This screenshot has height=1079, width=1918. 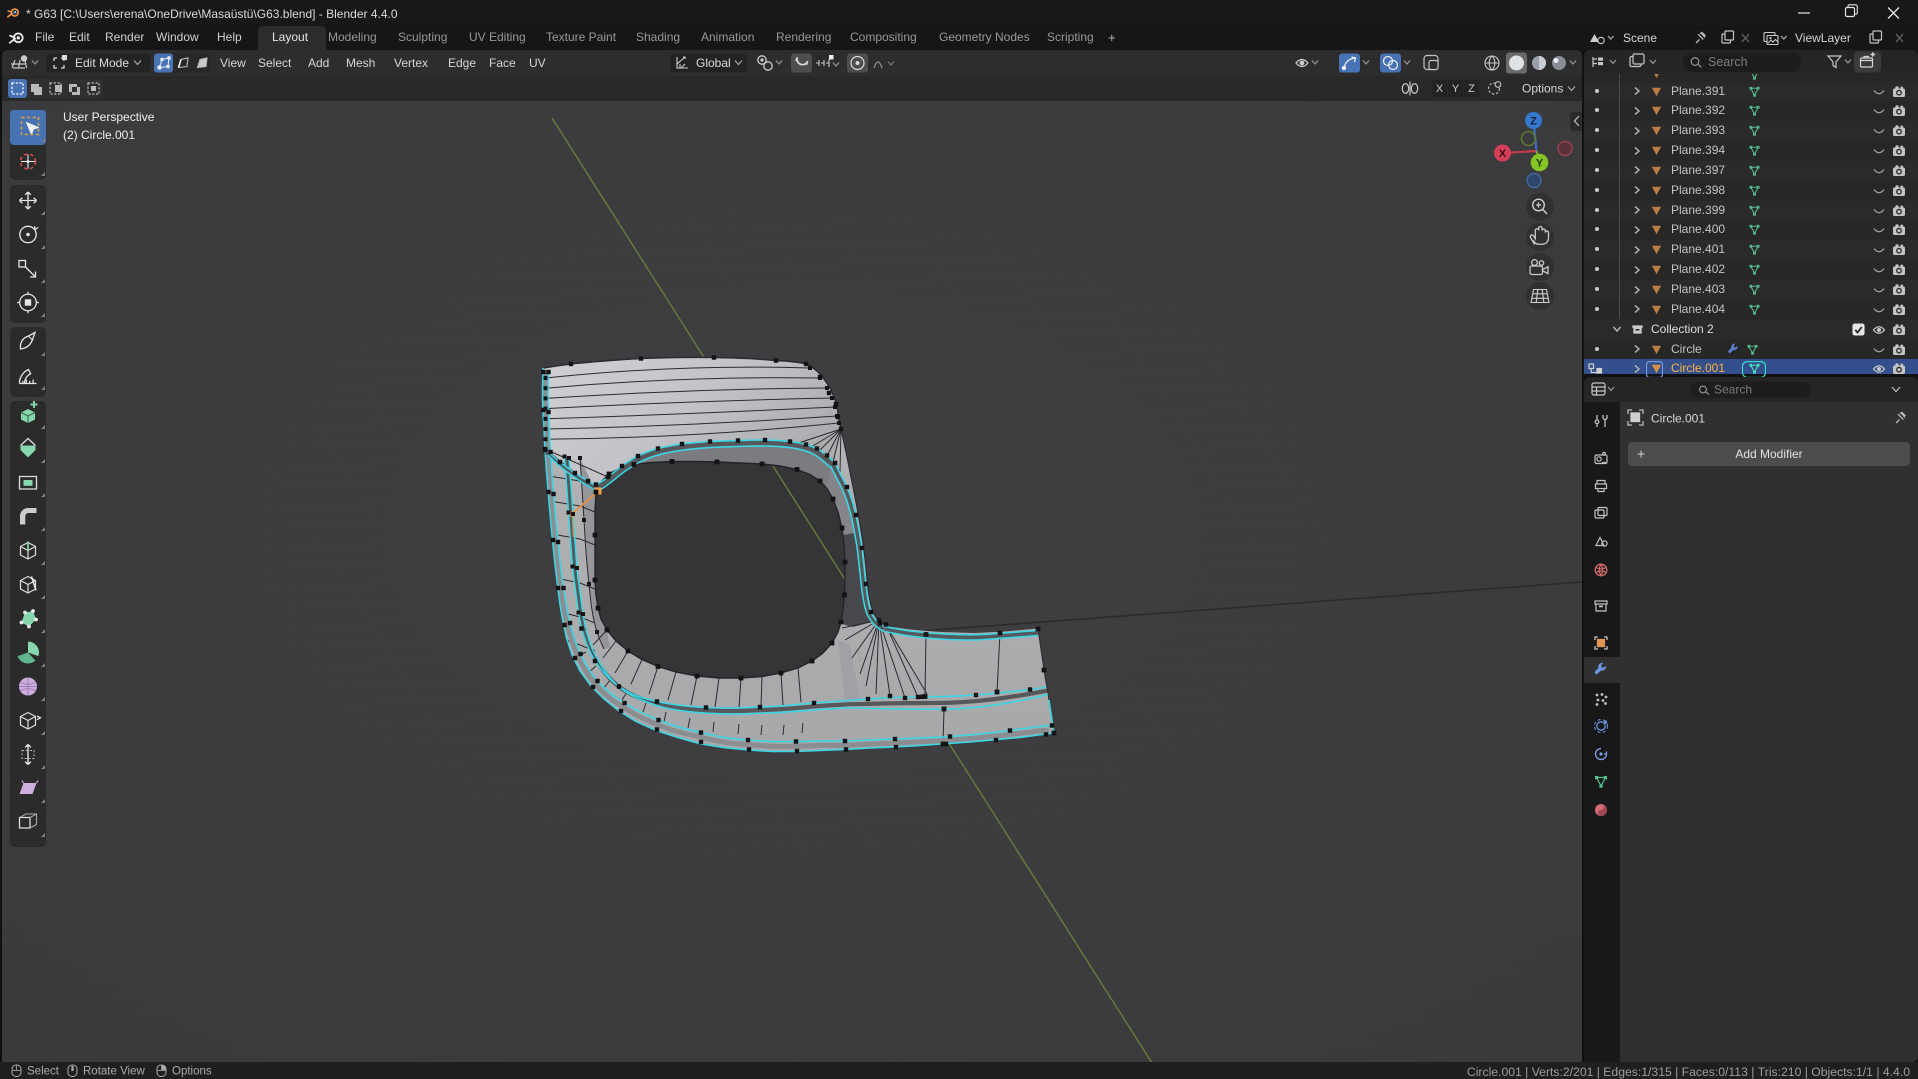 What do you see at coordinates (102, 63) in the screenshot?
I see `svg-text: Edit Mode` at bounding box center [102, 63].